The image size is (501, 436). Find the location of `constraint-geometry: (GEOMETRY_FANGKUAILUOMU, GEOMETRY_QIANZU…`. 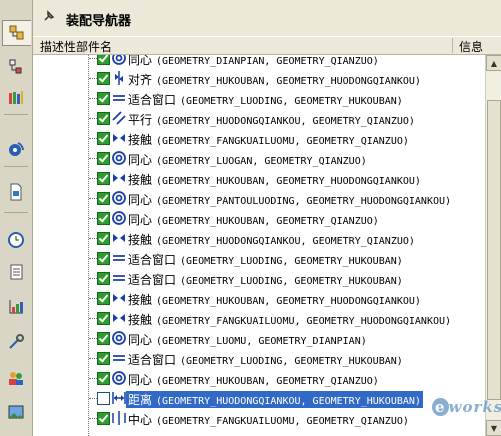

constraint-geometry: (GEOMETRY_FANGKUAILUOMU, GEOMETRY_QIANZU… is located at coordinates (282, 141).